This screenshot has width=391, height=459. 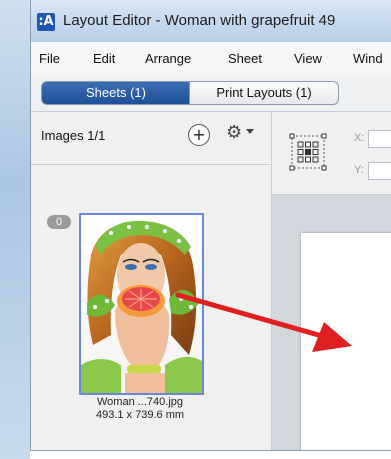 I want to click on menu-bar: File Edit Arrange Sheet View Wind, so click(x=211, y=59).